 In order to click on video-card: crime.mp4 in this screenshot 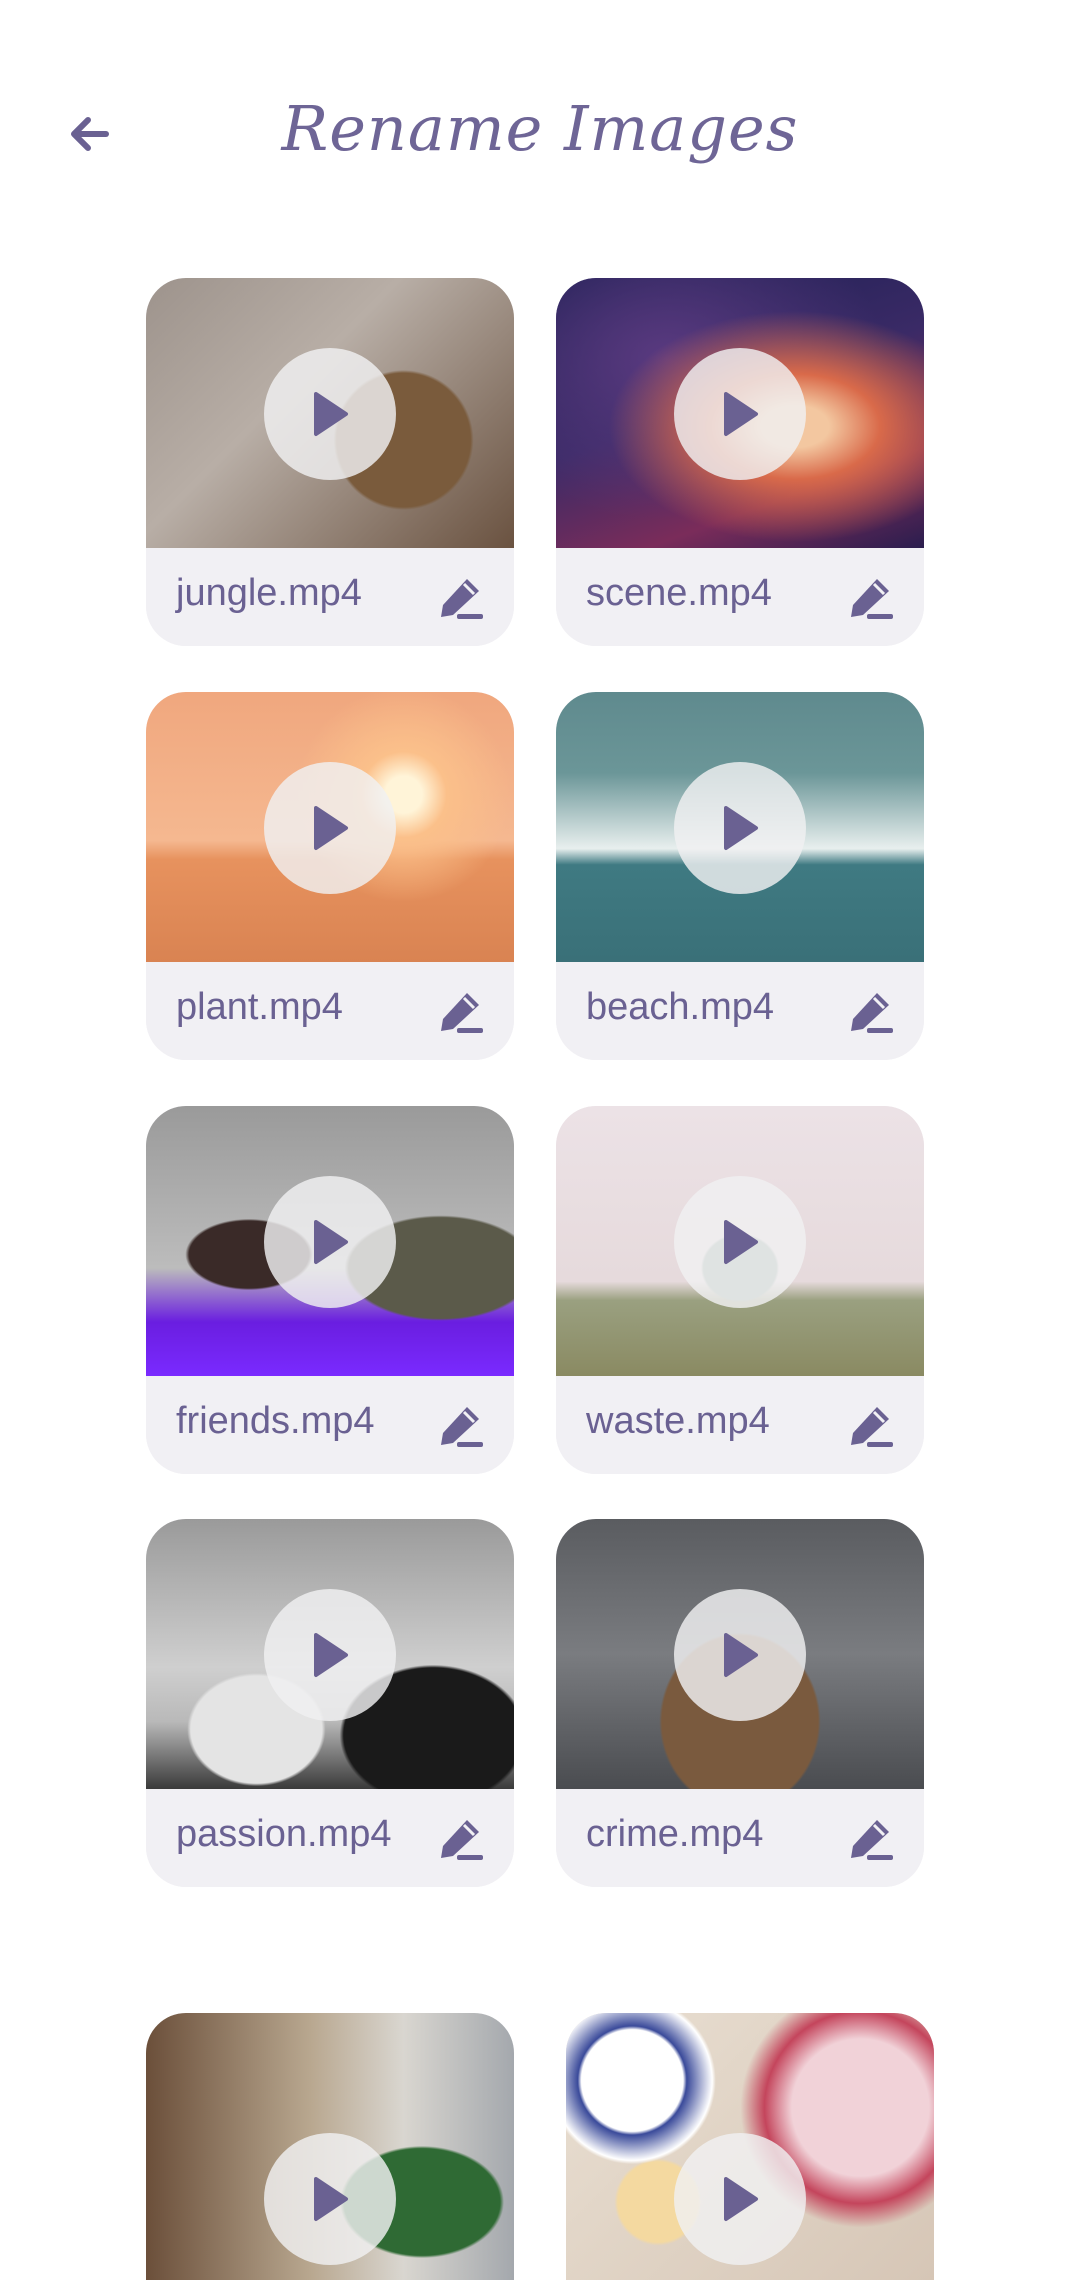, I will do `click(740, 1703)`.